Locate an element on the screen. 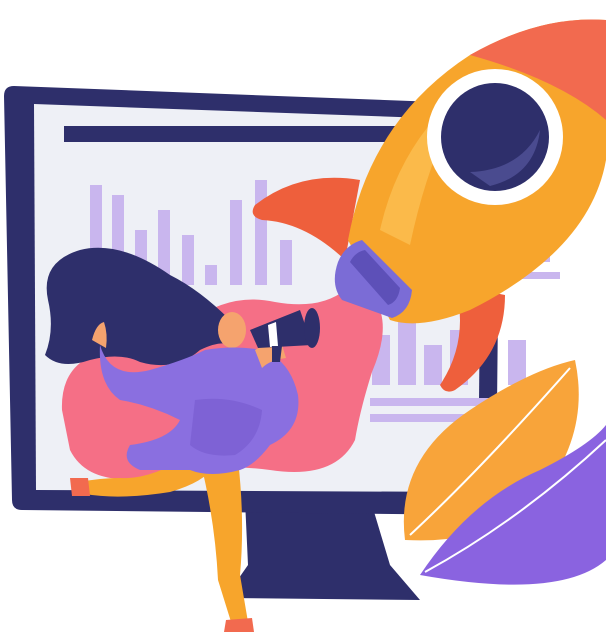 This screenshot has width=606, height=639. screen-header-bar is located at coordinates (244, 134).